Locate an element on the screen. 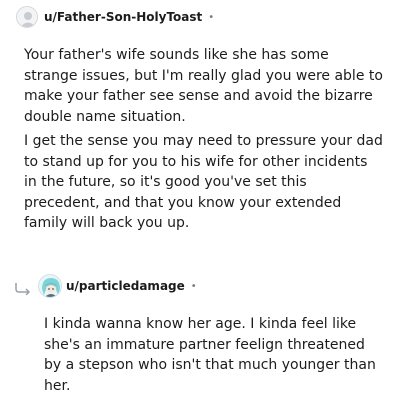 The image size is (400, 402). anime-character-avatar-icon is located at coordinates (50, 286).